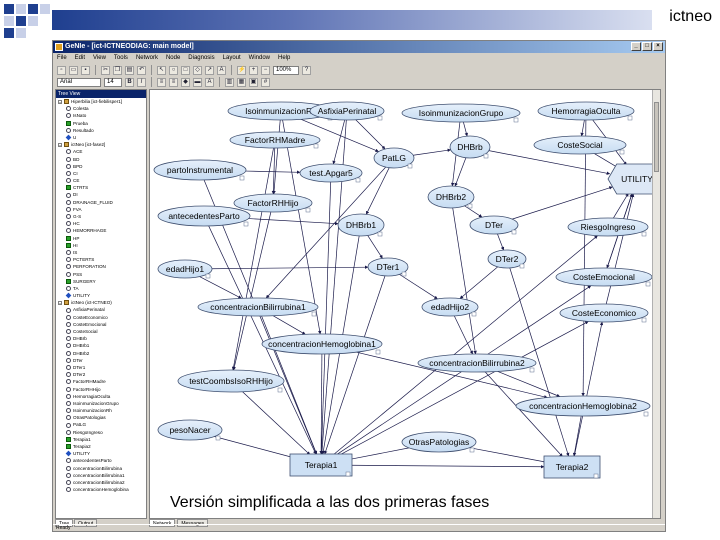 This screenshot has width=720, height=540. What do you see at coordinates (394, 158) in the screenshot?
I see `network-node-patlg: PatLG` at bounding box center [394, 158].